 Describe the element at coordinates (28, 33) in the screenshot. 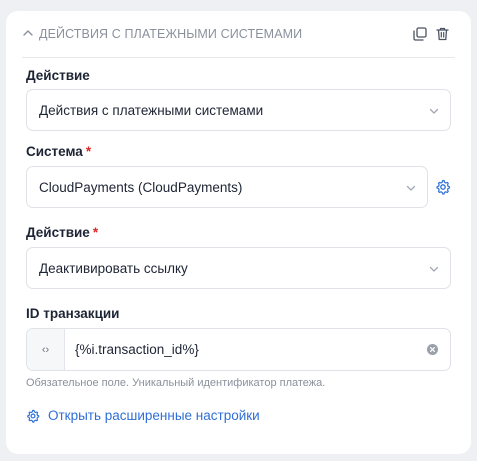

I see `chevron-up-icon` at that location.